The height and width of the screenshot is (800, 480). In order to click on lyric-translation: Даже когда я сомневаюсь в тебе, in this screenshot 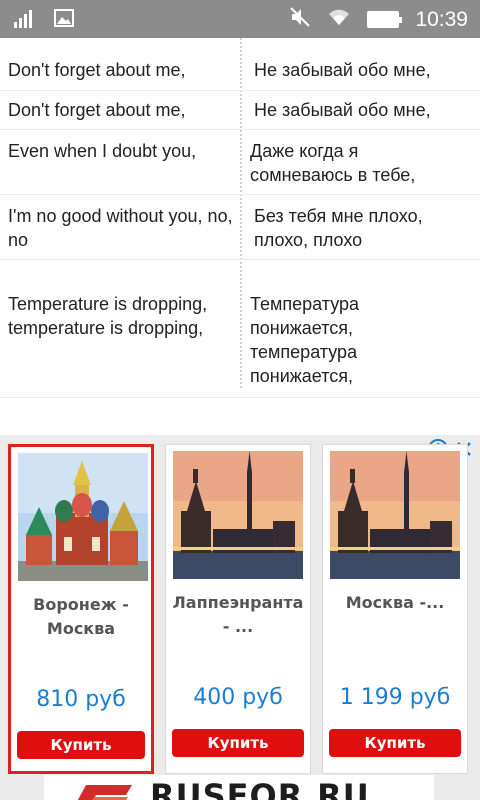, I will do `click(333, 163)`.